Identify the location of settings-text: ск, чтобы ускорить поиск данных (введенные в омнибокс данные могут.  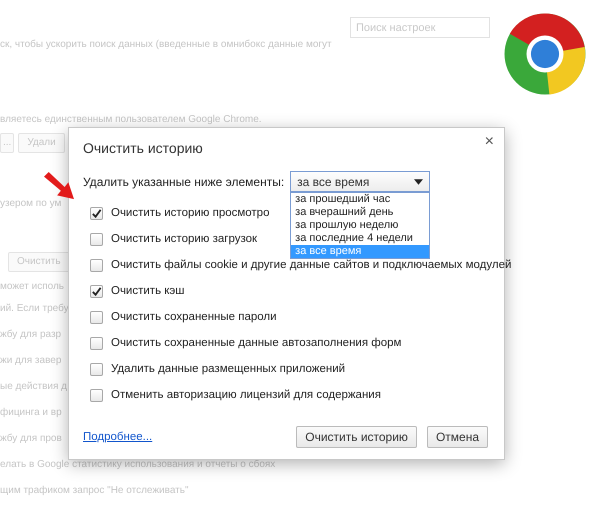
(166, 44).